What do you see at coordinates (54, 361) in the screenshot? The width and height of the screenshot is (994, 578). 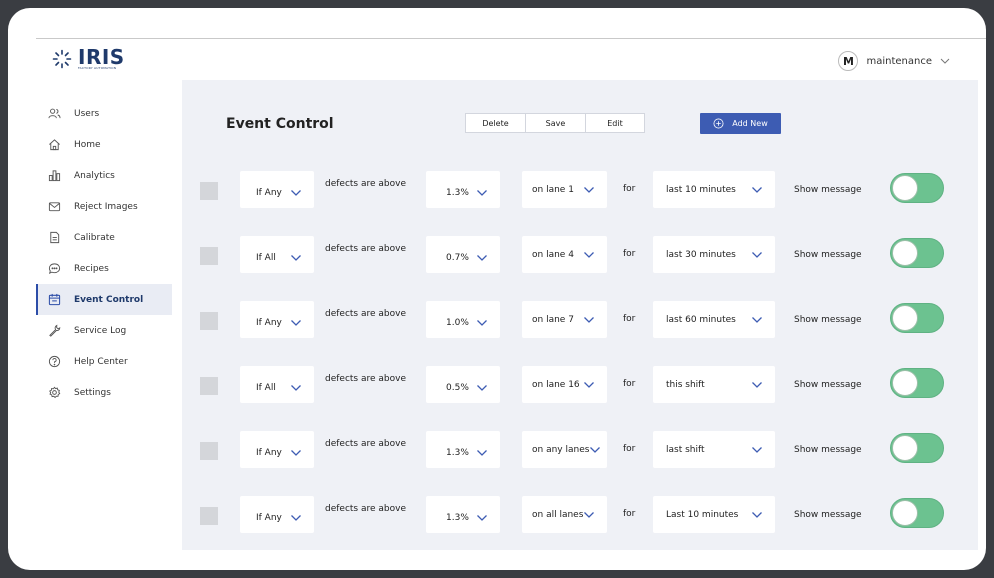 I see `help-icon` at bounding box center [54, 361].